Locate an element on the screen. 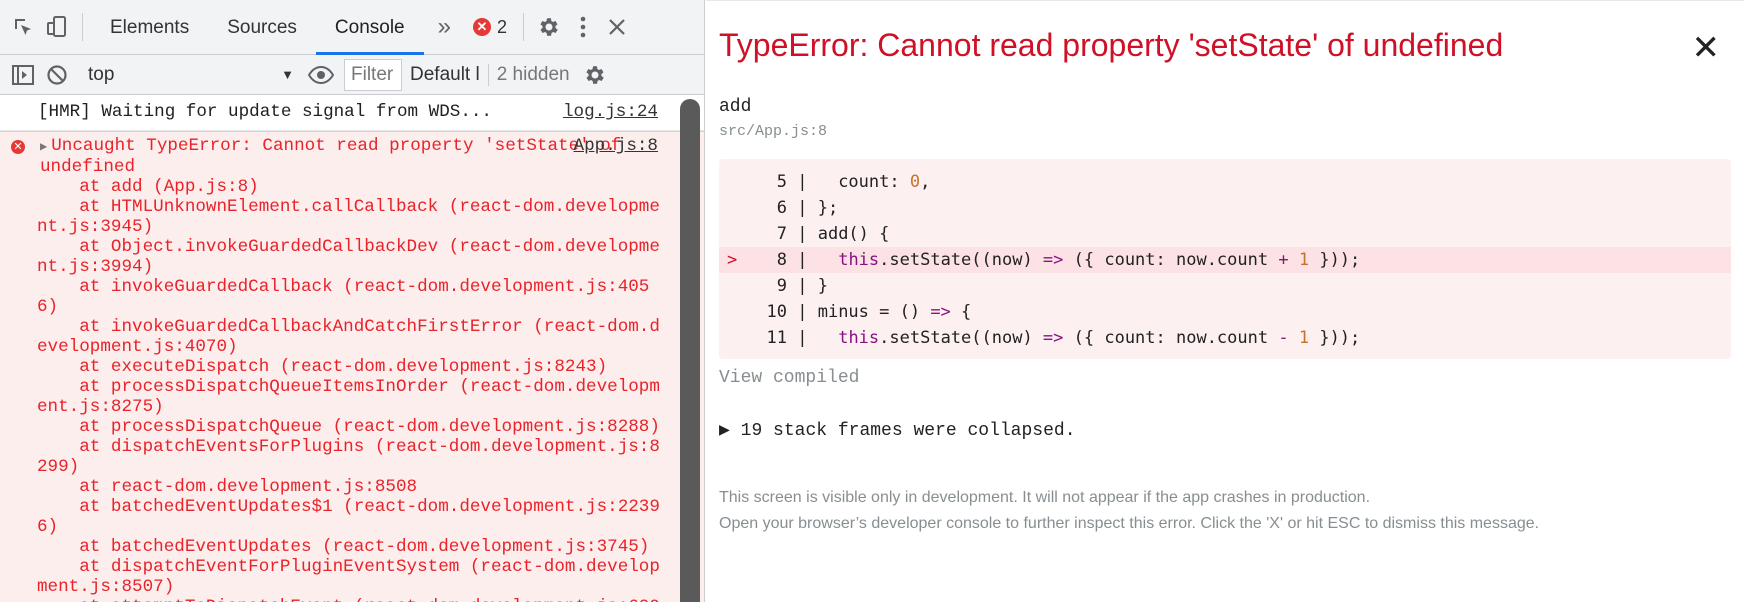  close-devtools-icon is located at coordinates (617, 27).